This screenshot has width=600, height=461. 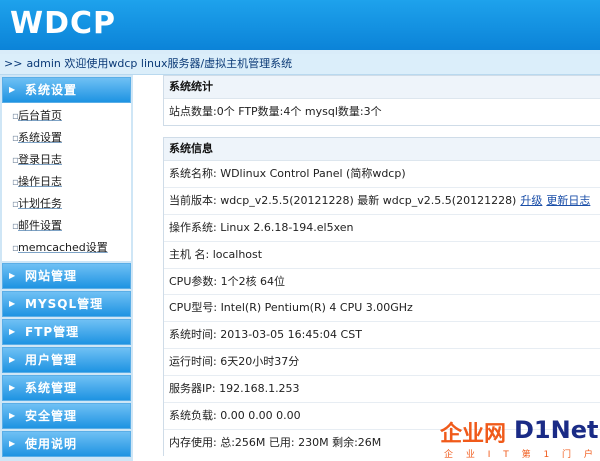 What do you see at coordinates (51, 276) in the screenshot?
I see `sidebar-section-label: 网站管理` at bounding box center [51, 276].